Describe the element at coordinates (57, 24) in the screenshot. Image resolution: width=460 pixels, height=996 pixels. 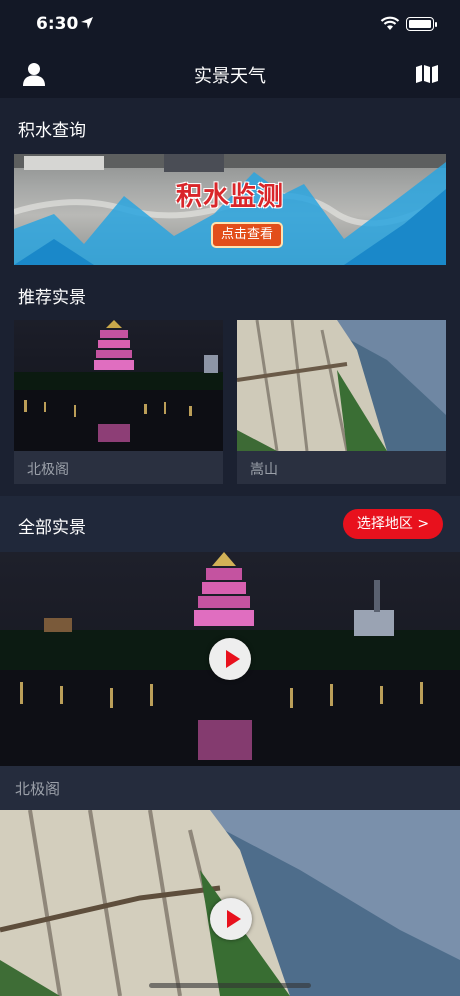
I see `status-time: 6:30` at that location.